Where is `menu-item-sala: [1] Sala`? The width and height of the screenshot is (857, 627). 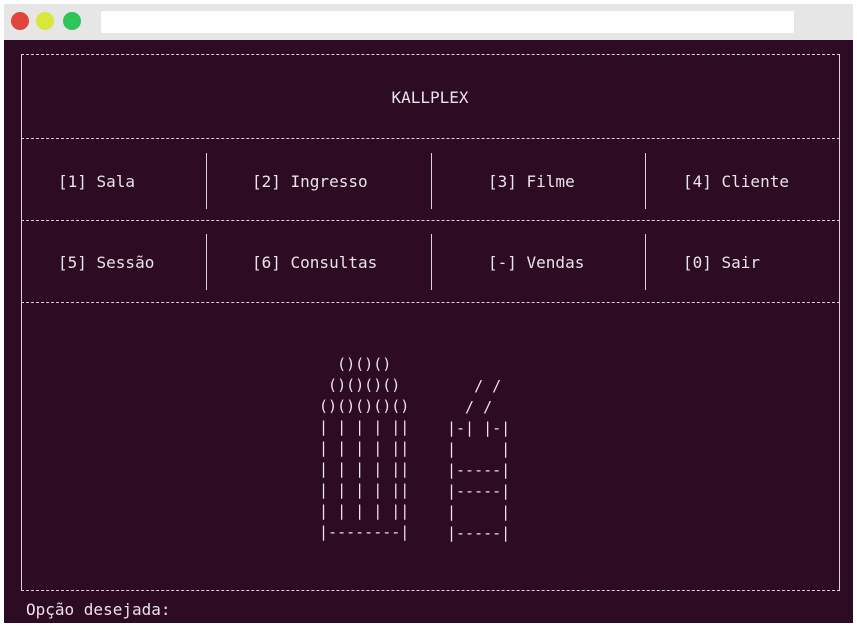 menu-item-sala: [1] Sala is located at coordinates (96, 182).